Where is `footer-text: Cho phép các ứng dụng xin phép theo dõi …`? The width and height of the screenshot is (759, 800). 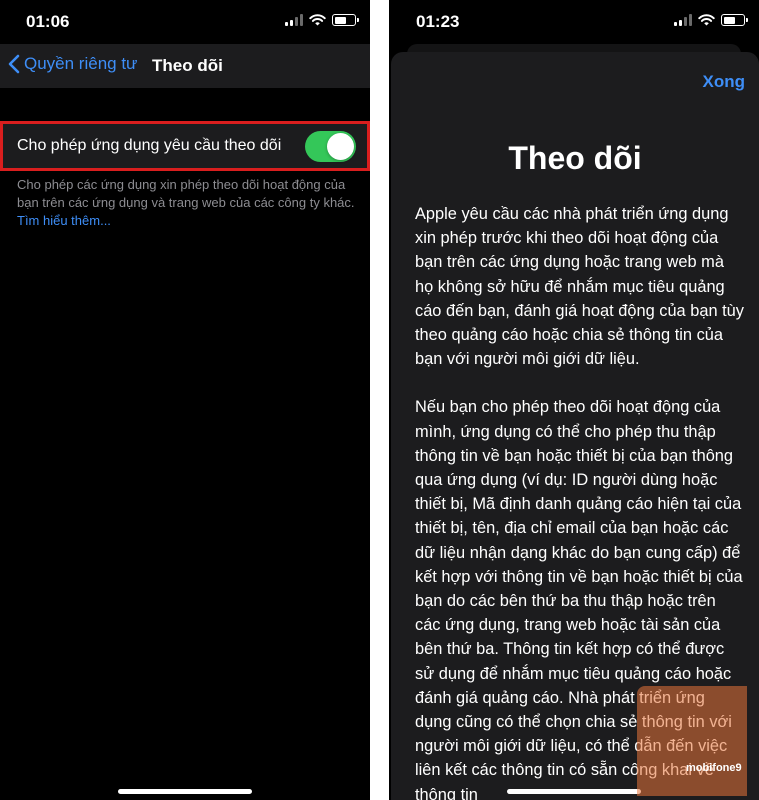 footer-text: Cho phép các ứng dụng xin phép theo dõi … is located at coordinates (186, 193).